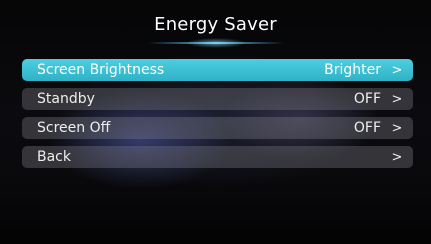 The image size is (431, 244). What do you see at coordinates (217, 128) in the screenshot?
I see `menu-item-screen-off: Screen Off OFF >` at bounding box center [217, 128].